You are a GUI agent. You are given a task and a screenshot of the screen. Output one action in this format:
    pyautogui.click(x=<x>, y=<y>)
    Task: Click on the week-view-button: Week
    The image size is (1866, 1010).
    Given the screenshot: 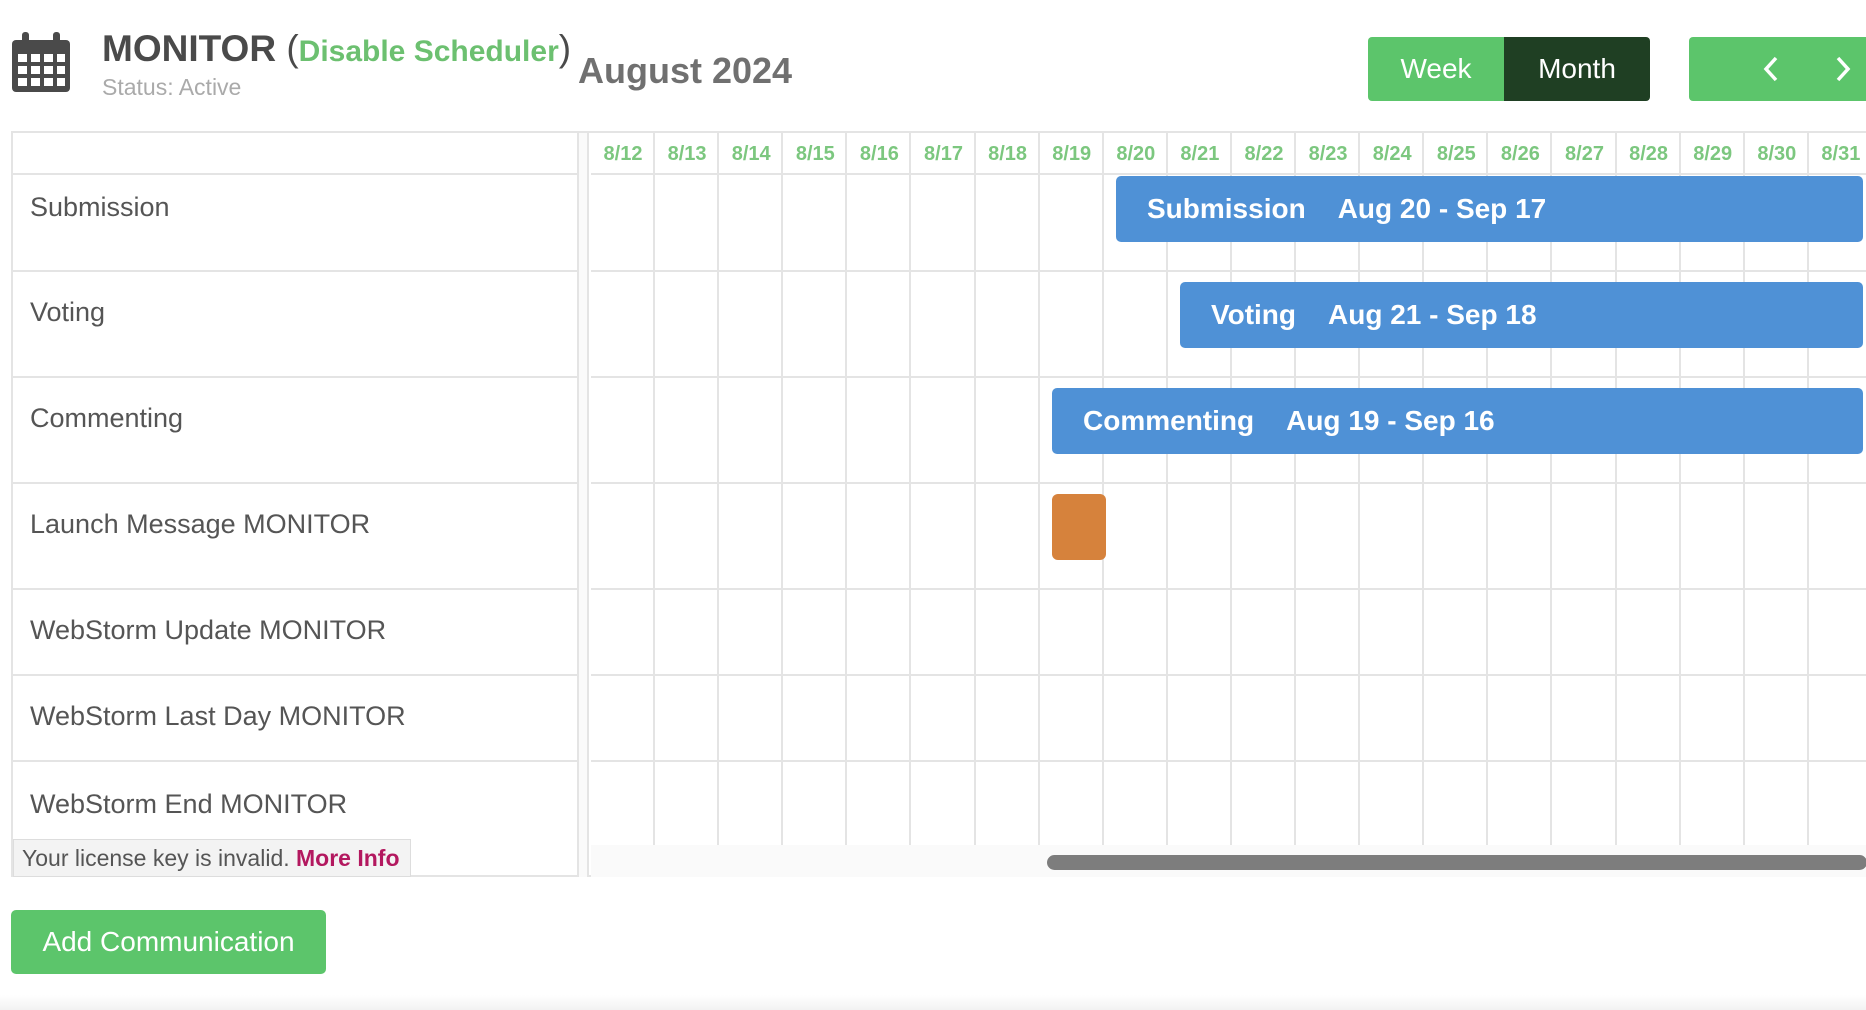 What is the action you would take?
    pyautogui.click(x=1436, y=69)
    